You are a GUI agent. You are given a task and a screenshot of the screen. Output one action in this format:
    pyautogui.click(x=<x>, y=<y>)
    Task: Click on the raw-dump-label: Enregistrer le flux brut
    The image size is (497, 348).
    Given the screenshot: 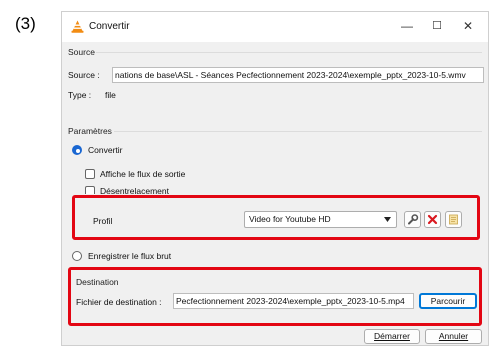 What is the action you would take?
    pyautogui.click(x=130, y=256)
    